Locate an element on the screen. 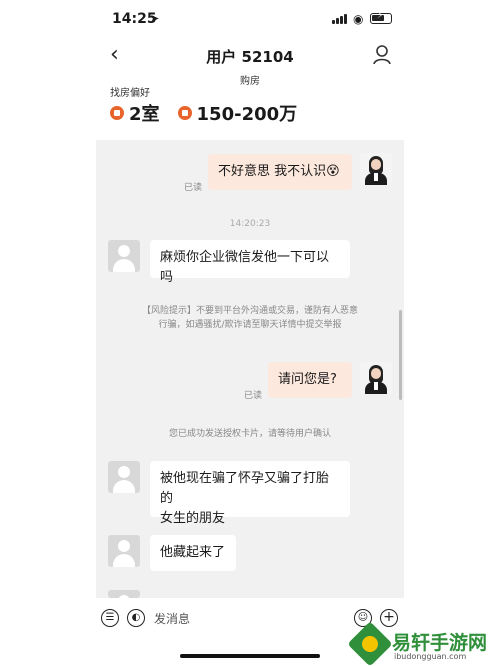 The image size is (500, 666). voice-icon: ◐ is located at coordinates (136, 618).